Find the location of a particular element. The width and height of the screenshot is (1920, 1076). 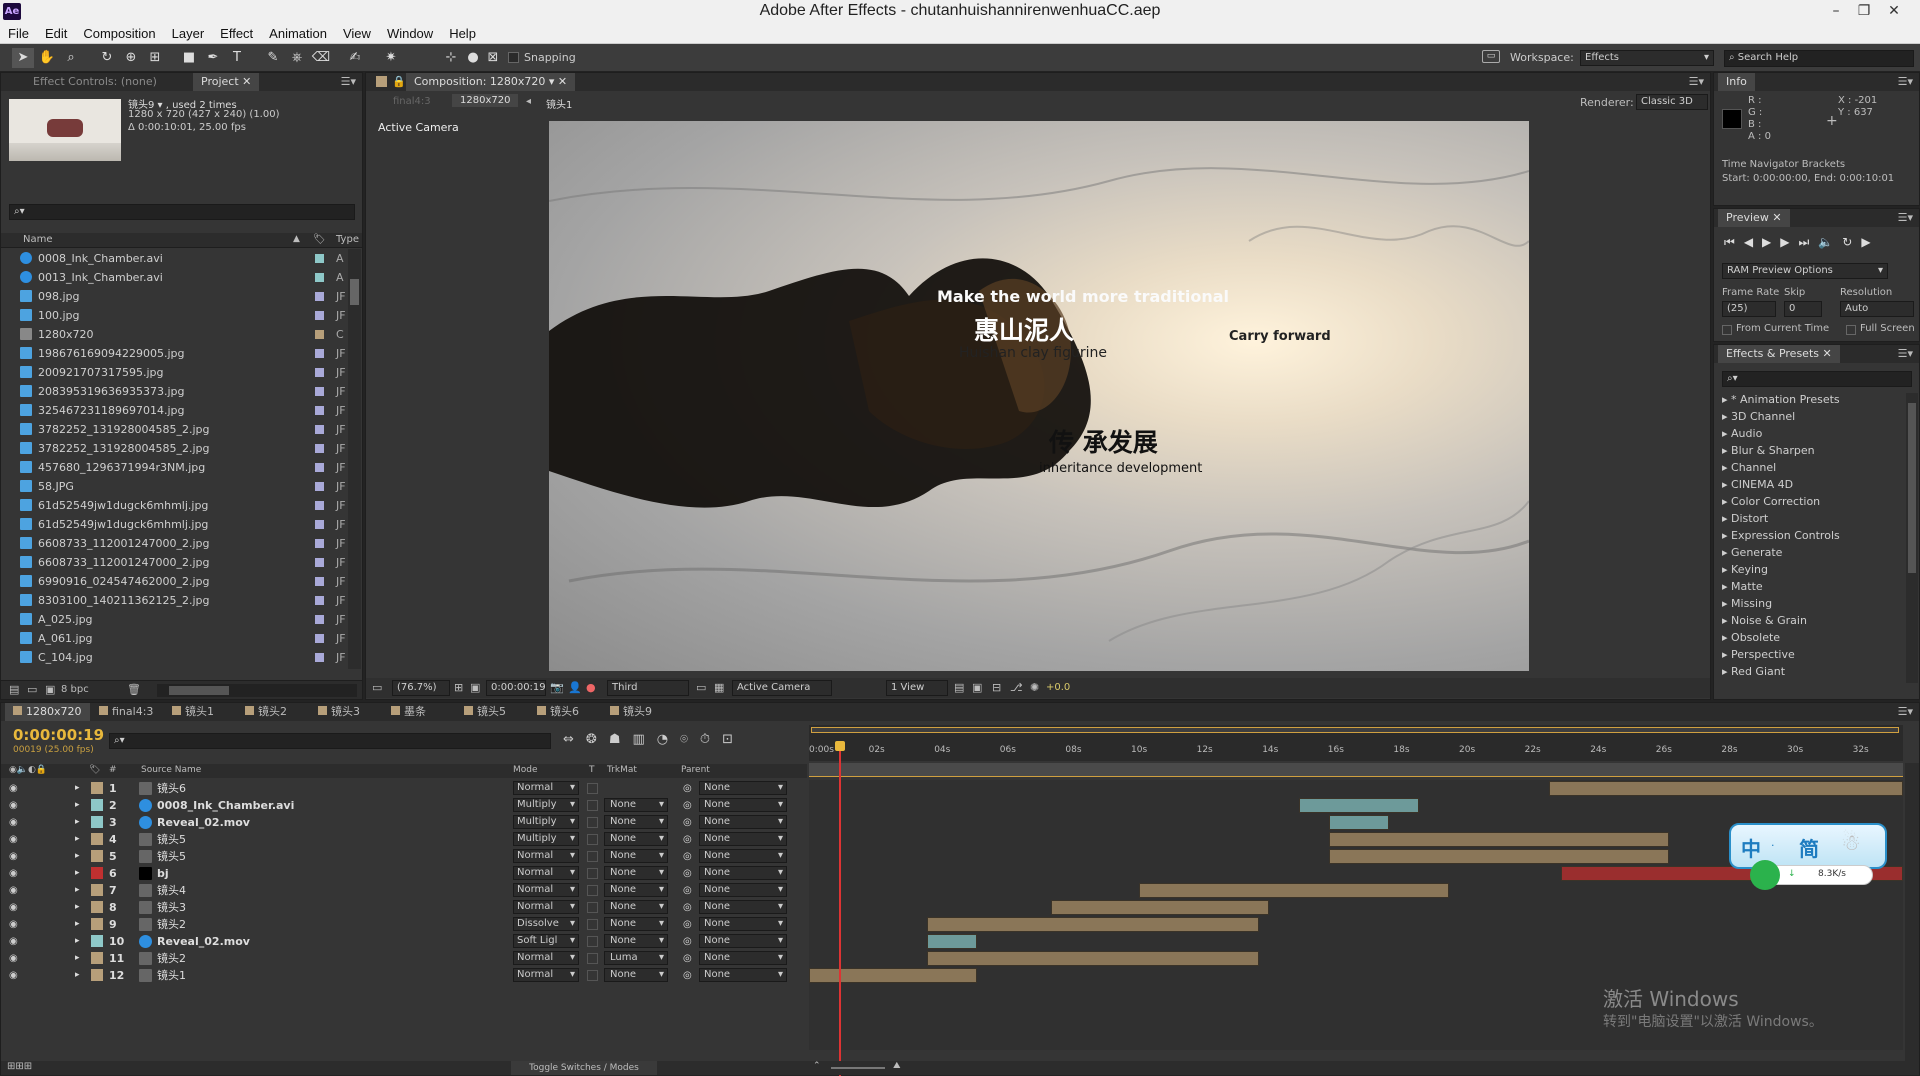

timeline-layer-row: ◉ ▸ 8 镜头3 Normal ▾ None ▾ ◎ None ▾ is located at coordinates (404, 907).